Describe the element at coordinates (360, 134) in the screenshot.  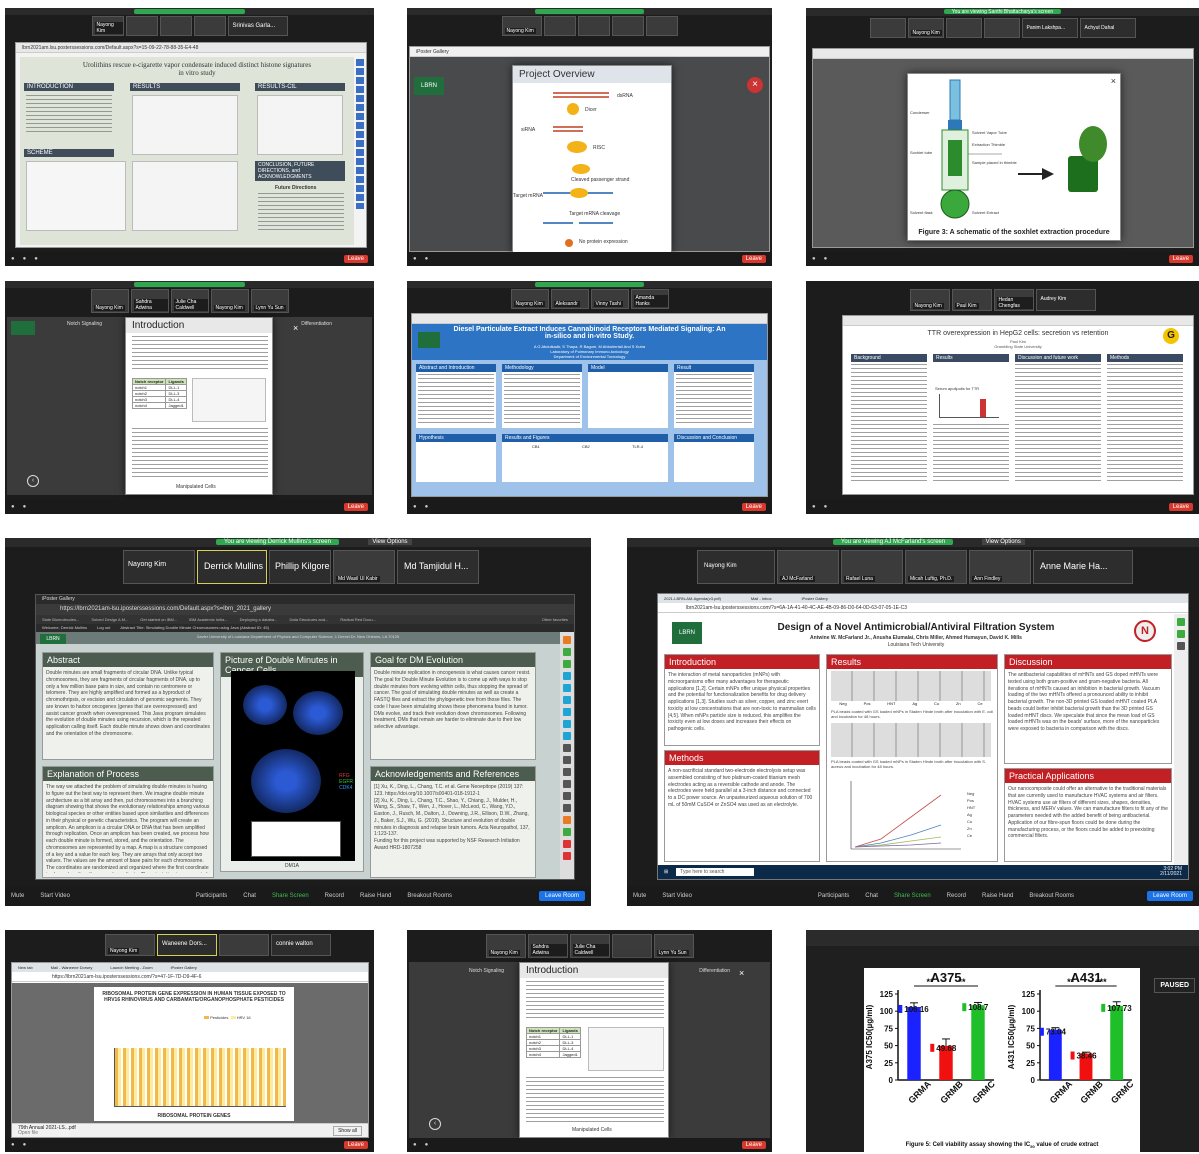
I see `side-toolbar` at that location.